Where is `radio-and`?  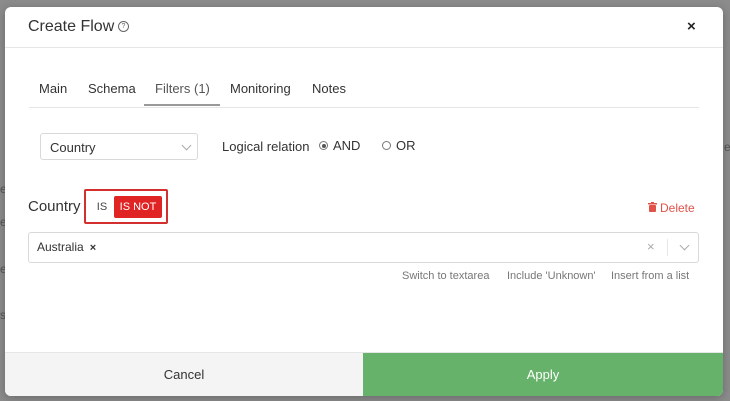
radio-and is located at coordinates (323, 145).